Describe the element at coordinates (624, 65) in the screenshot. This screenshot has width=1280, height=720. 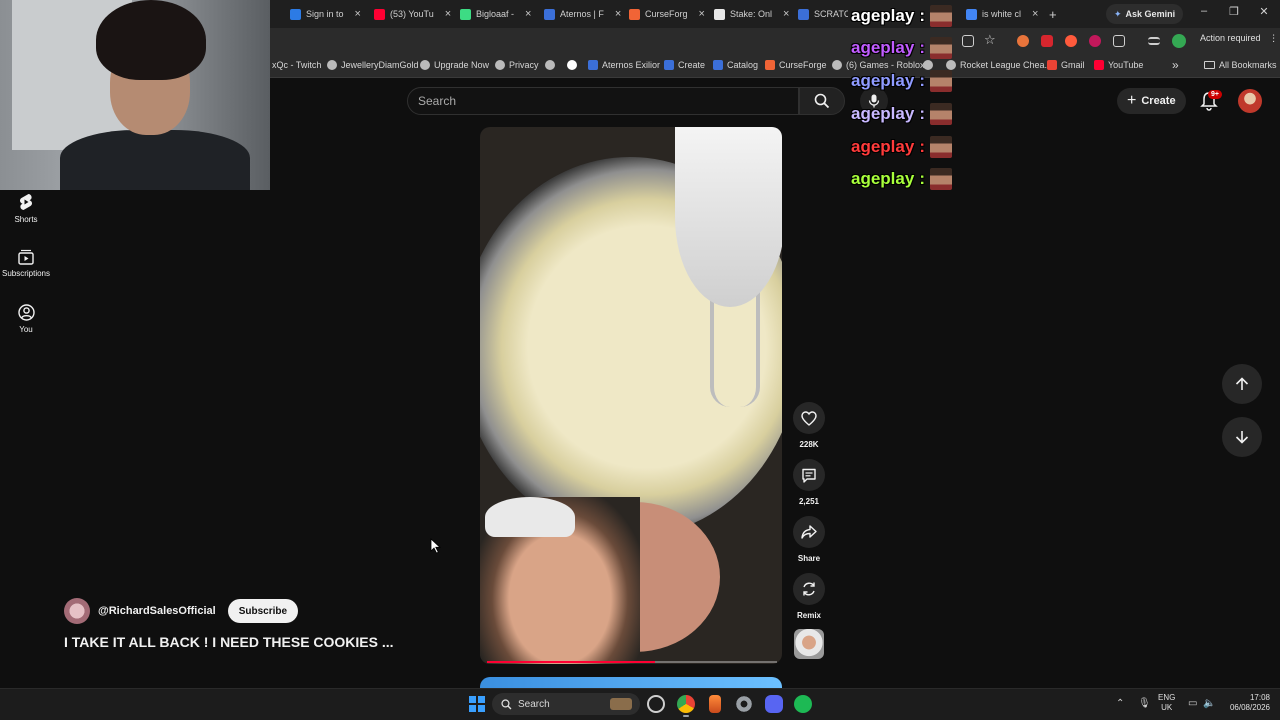
I see `bookmark-item: Aternos Exilior` at that location.